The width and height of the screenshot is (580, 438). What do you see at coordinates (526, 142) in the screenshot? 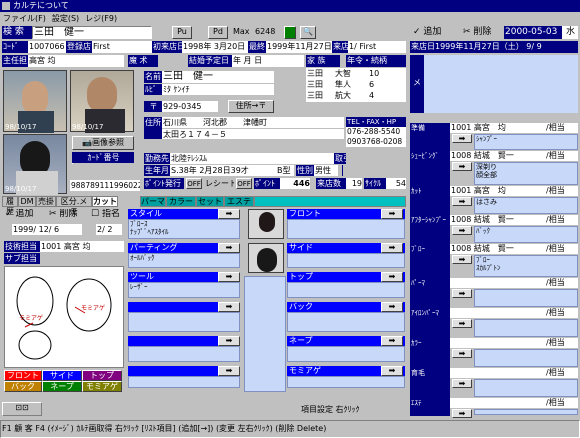
I see `service-item: ｼｬﾝﾌﾟｰ` at bounding box center [526, 142].